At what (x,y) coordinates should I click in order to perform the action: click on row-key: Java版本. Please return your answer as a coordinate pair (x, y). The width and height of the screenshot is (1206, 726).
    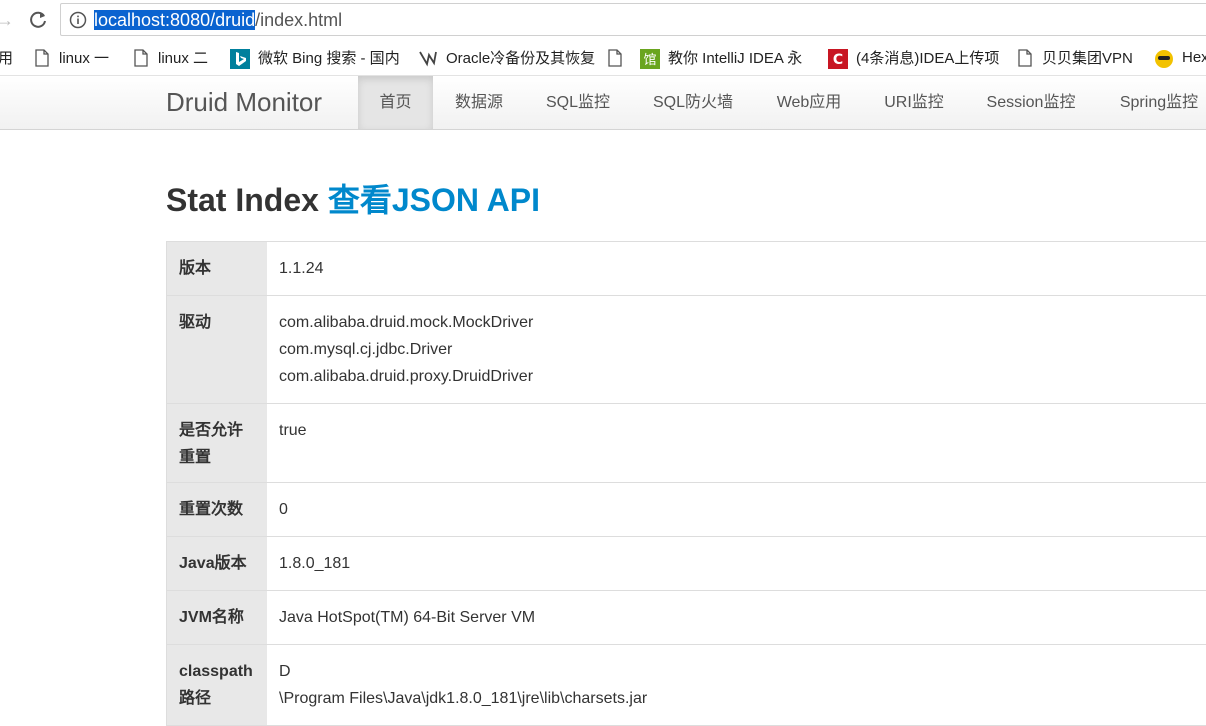
    Looking at the image, I should click on (217, 564).